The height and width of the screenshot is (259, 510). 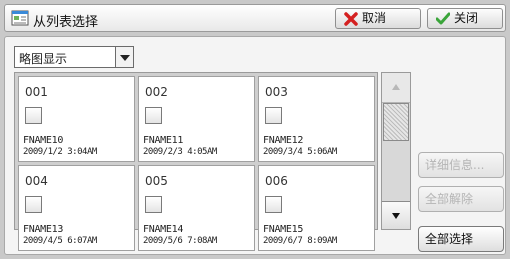 I want to click on cancel-label: 取消, so click(x=374, y=18).